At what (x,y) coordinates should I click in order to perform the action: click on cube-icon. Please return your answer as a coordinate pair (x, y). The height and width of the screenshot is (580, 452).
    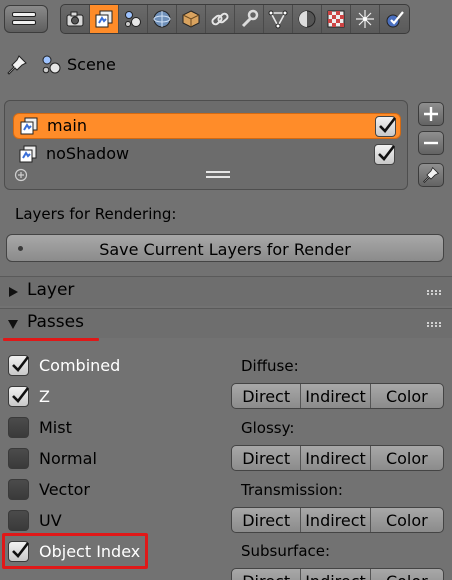
    Looking at the image, I should click on (191, 19).